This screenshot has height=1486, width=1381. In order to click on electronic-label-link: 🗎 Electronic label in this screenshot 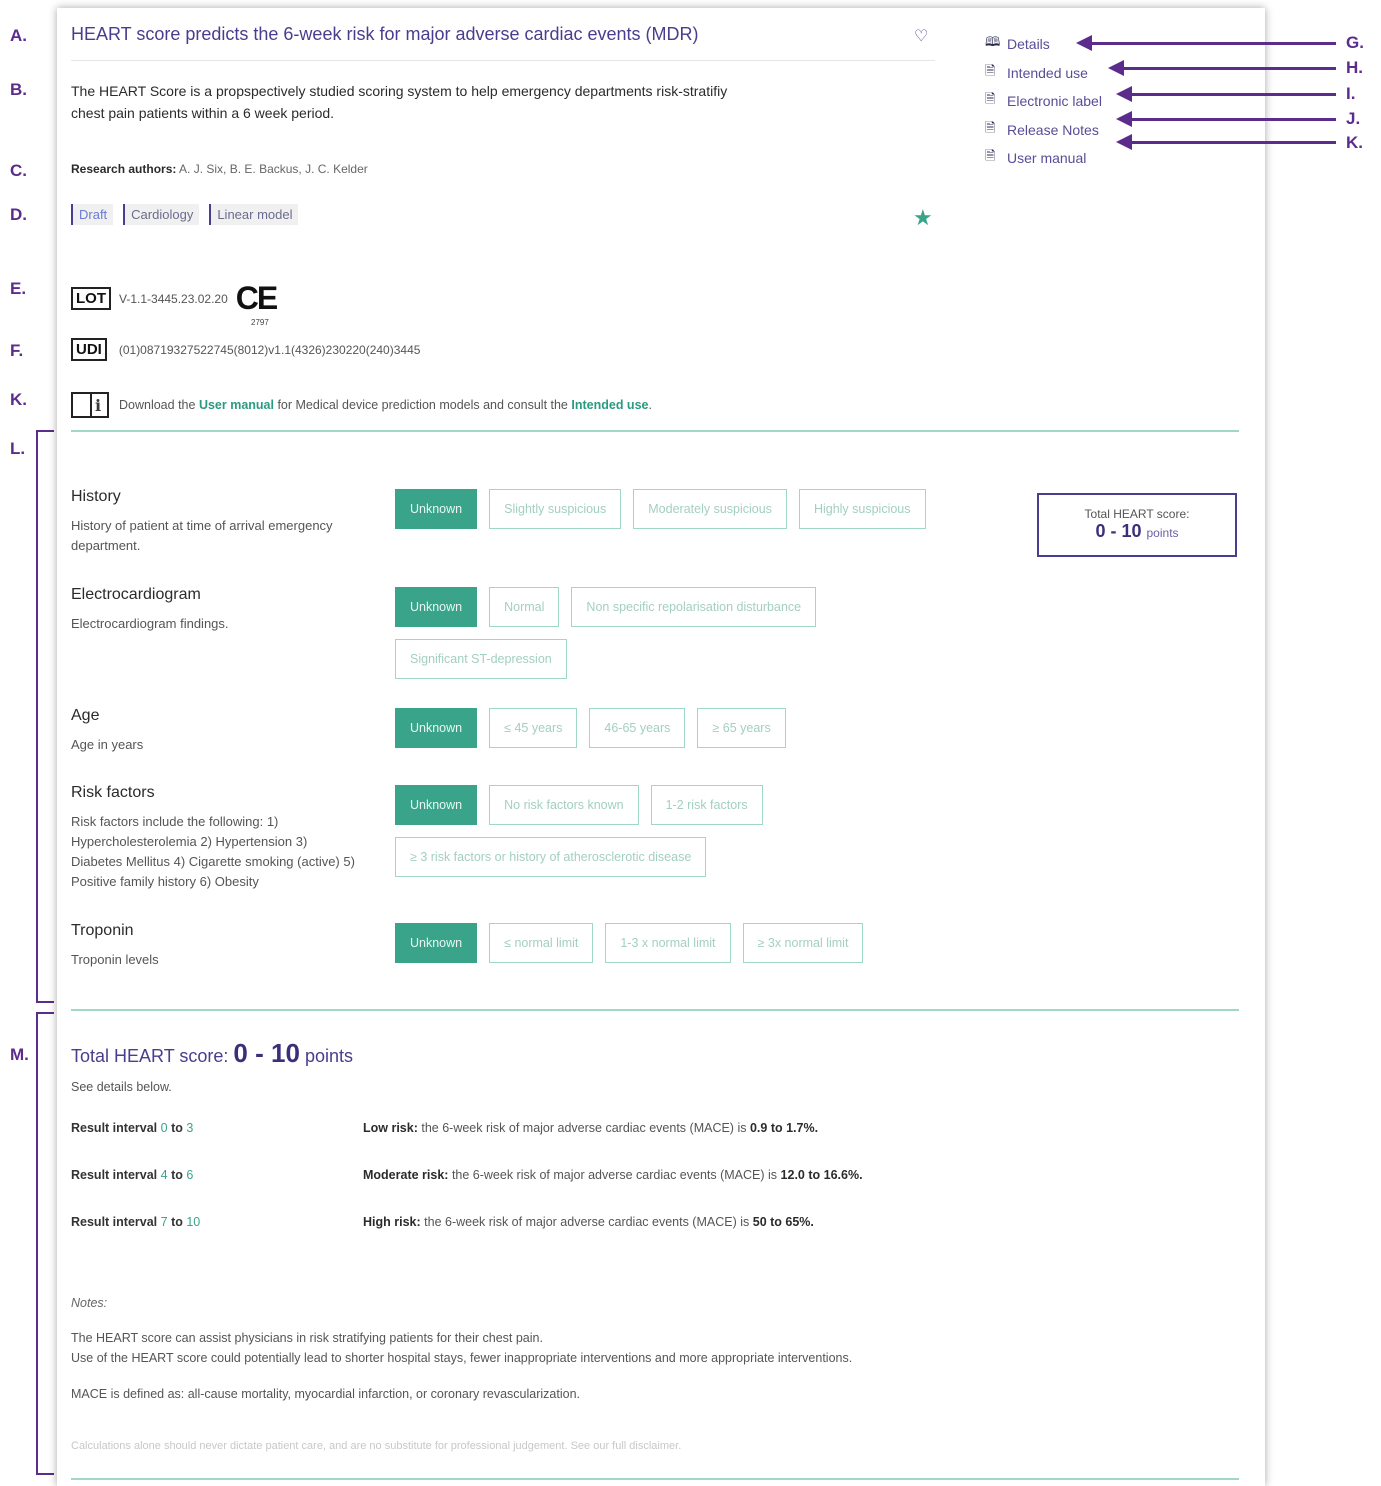, I will do `click(1043, 101)`.